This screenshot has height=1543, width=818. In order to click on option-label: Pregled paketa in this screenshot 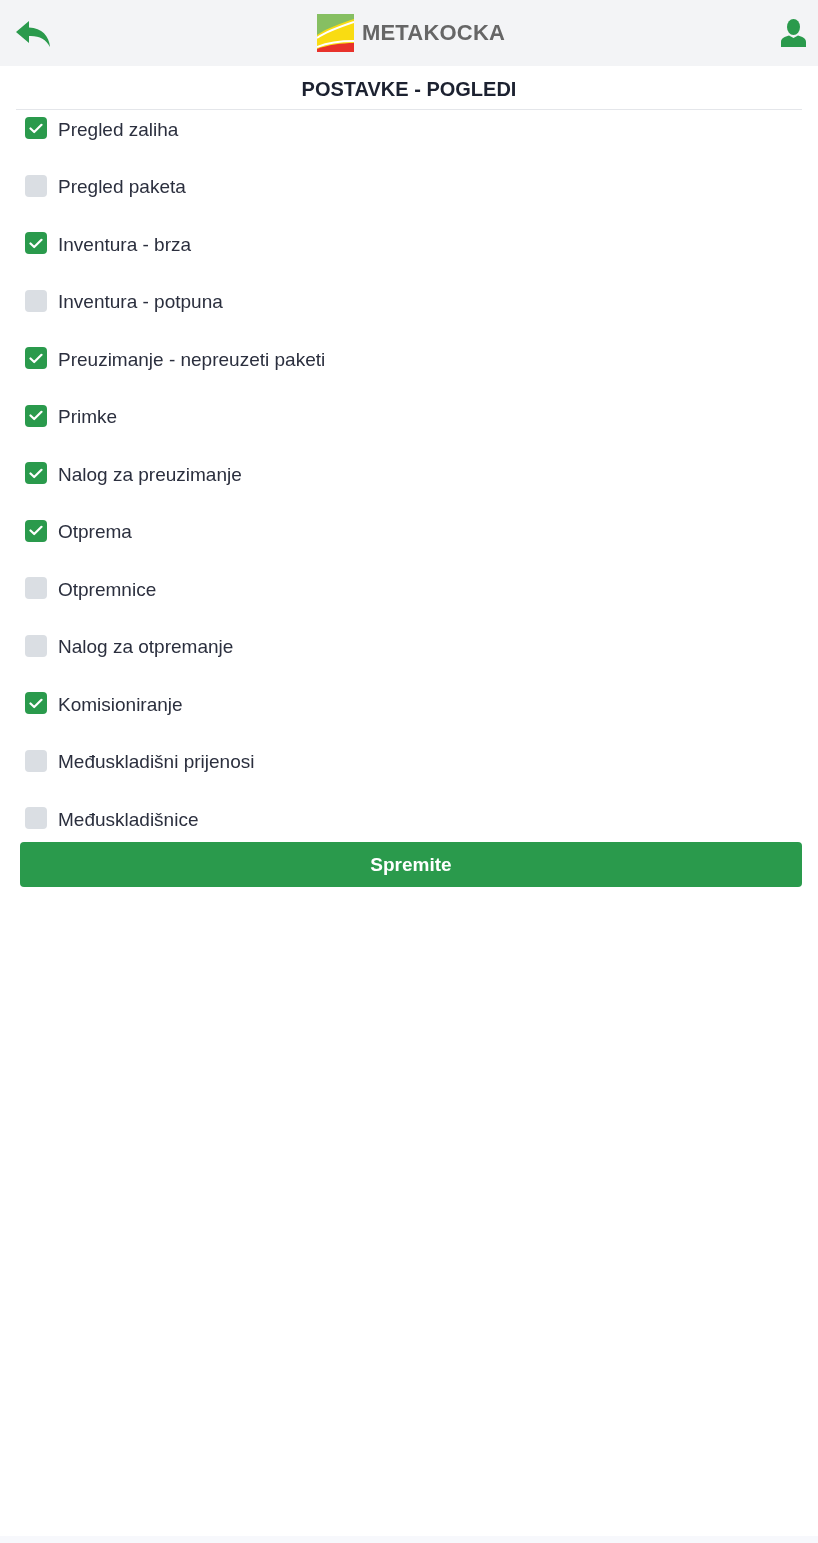, I will do `click(122, 186)`.